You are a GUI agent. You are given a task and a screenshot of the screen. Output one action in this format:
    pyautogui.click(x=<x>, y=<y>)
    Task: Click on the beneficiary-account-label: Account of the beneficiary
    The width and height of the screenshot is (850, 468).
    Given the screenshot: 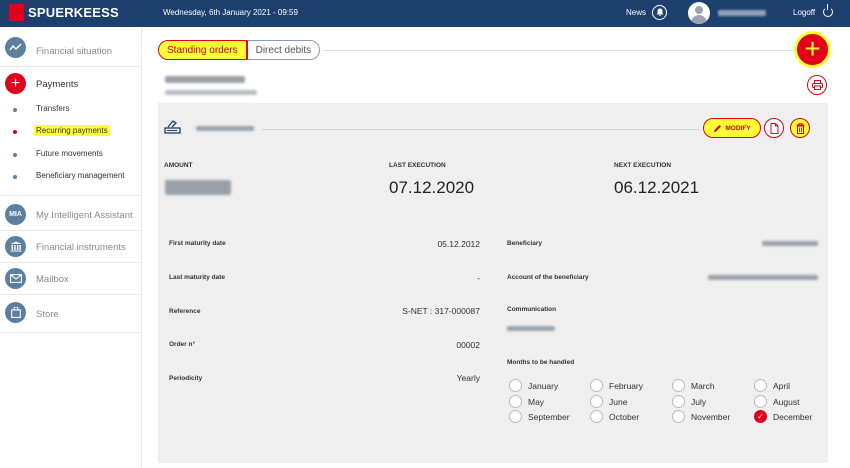 What is the action you would take?
    pyautogui.click(x=548, y=277)
    